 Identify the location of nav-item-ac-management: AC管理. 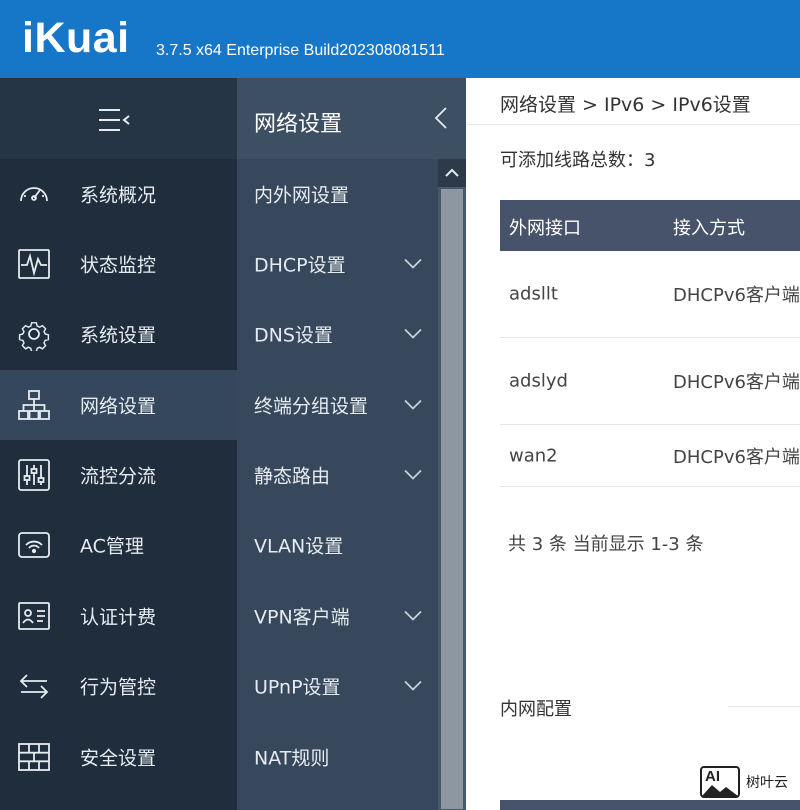
(118, 545).